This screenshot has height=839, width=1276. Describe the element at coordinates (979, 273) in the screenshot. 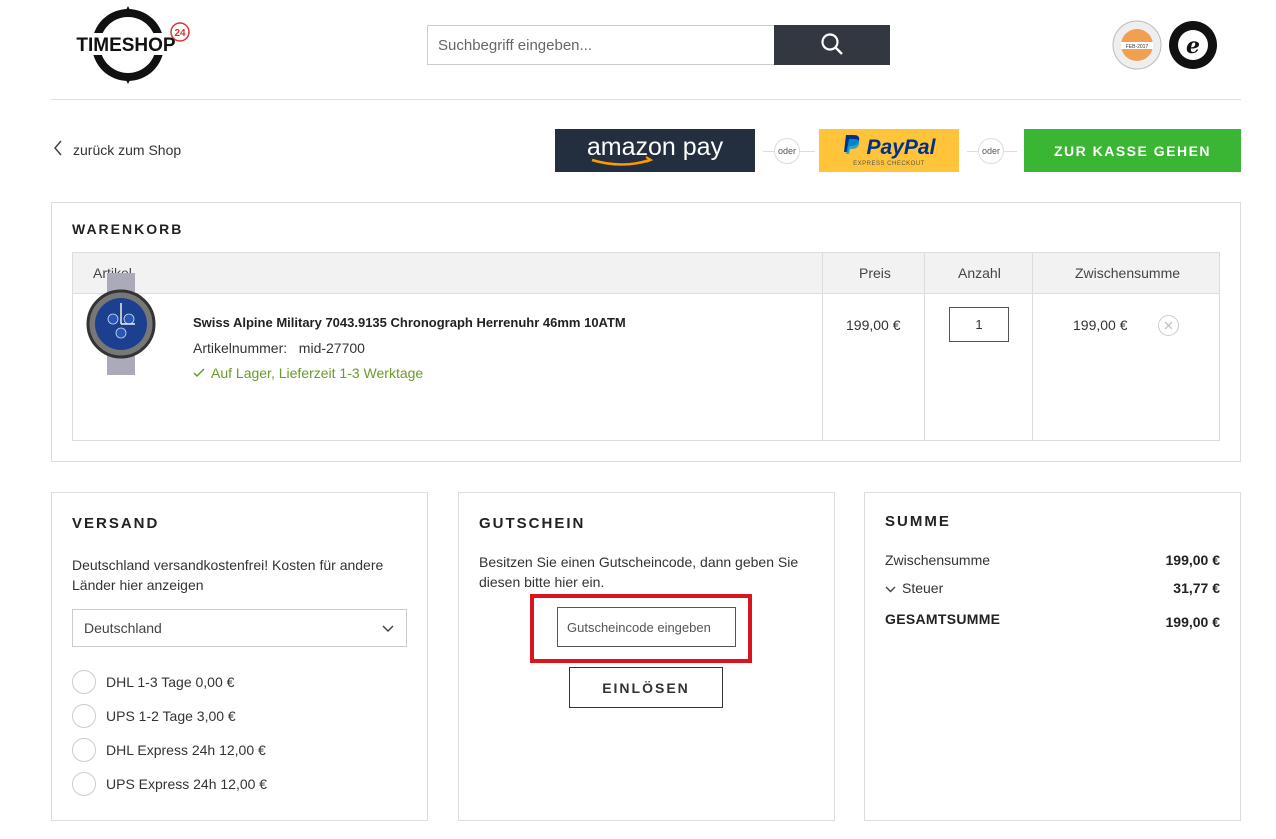

I see `column-header-quantity: Anzahl` at that location.